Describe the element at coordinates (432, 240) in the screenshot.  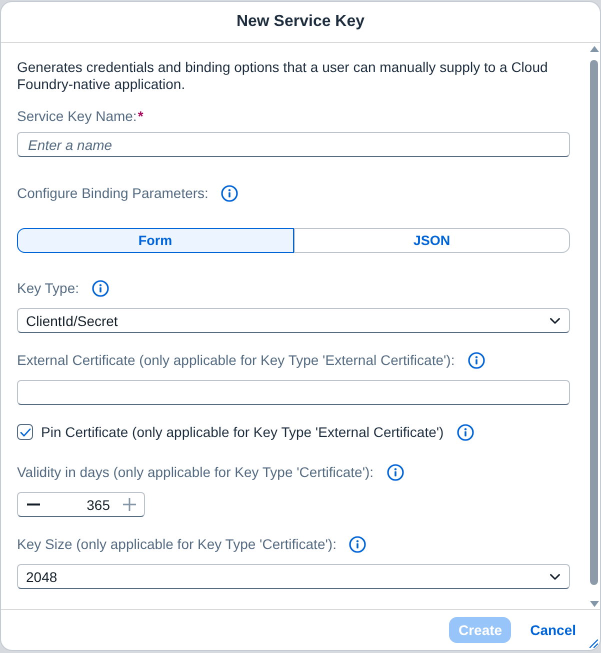
I see `segment-button: JSON` at that location.